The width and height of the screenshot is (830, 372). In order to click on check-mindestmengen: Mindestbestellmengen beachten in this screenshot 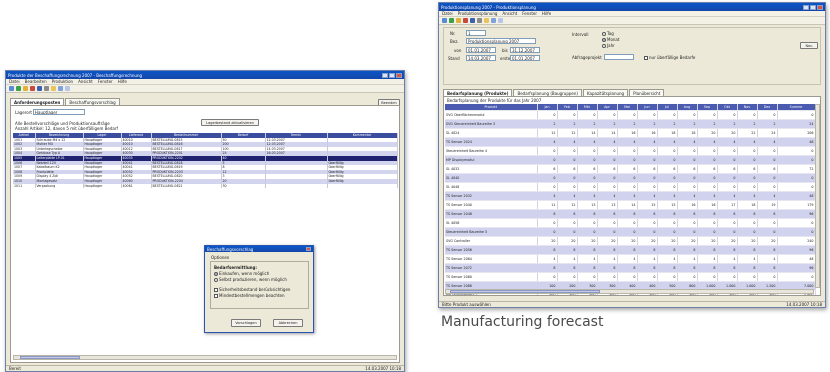, I will do `click(249, 295)`.